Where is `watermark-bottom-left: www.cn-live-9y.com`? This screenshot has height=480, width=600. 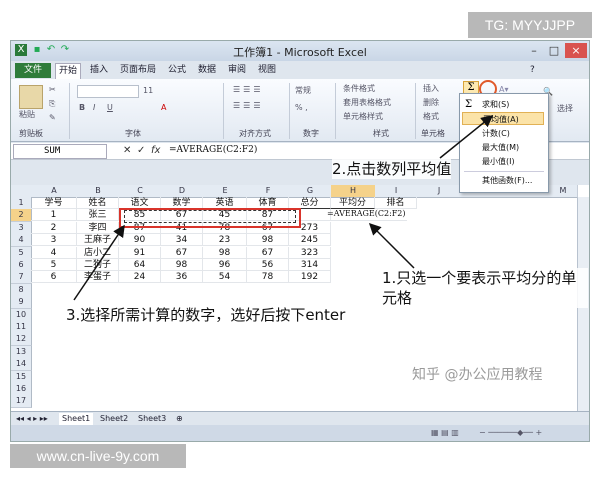
watermark-bottom-left: www.cn-live-9y.com is located at coordinates (98, 456).